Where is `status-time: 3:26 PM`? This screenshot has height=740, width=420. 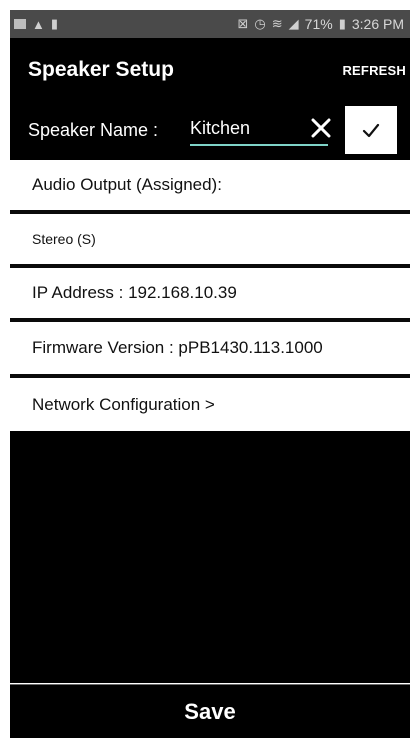
status-time: 3:26 PM is located at coordinates (377, 24).